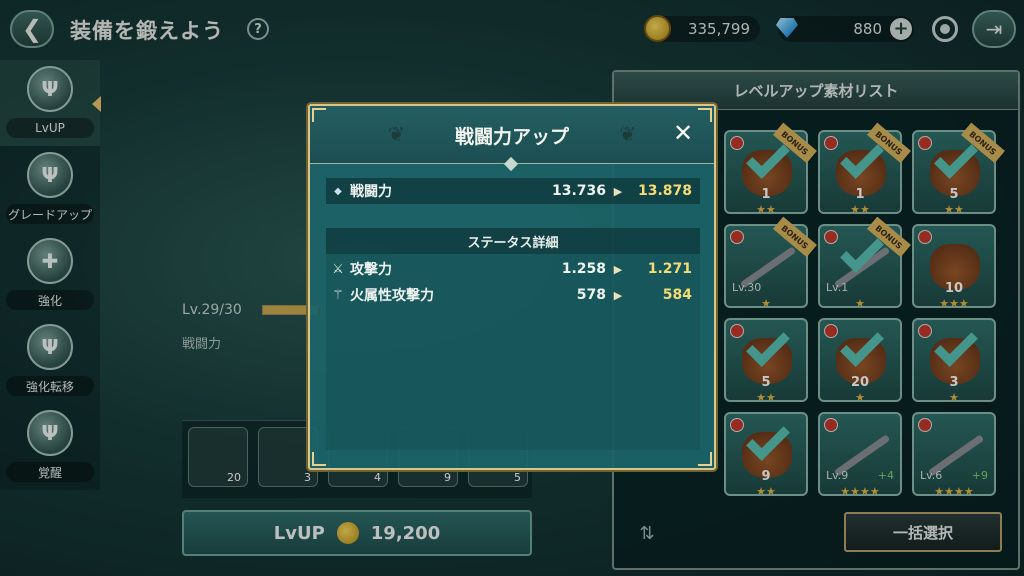  I want to click on stat-old-value: 13.736, so click(578, 191).